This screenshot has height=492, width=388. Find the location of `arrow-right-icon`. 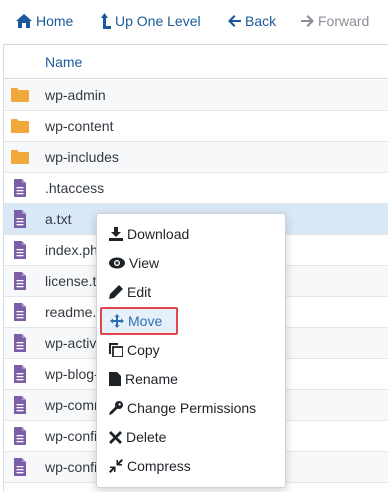

arrow-right-icon is located at coordinates (307, 21).